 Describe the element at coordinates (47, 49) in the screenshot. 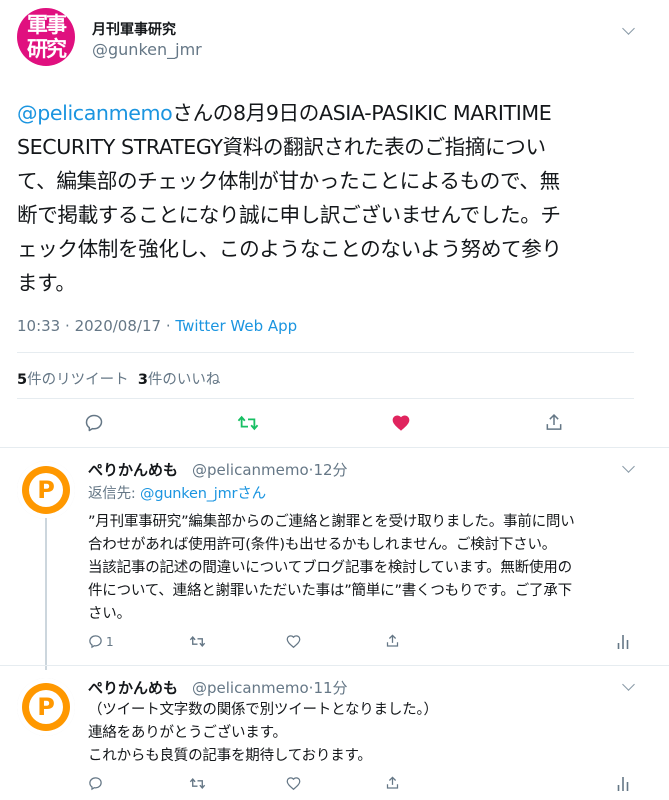

I see `avatar-logo-text: 研究` at that location.